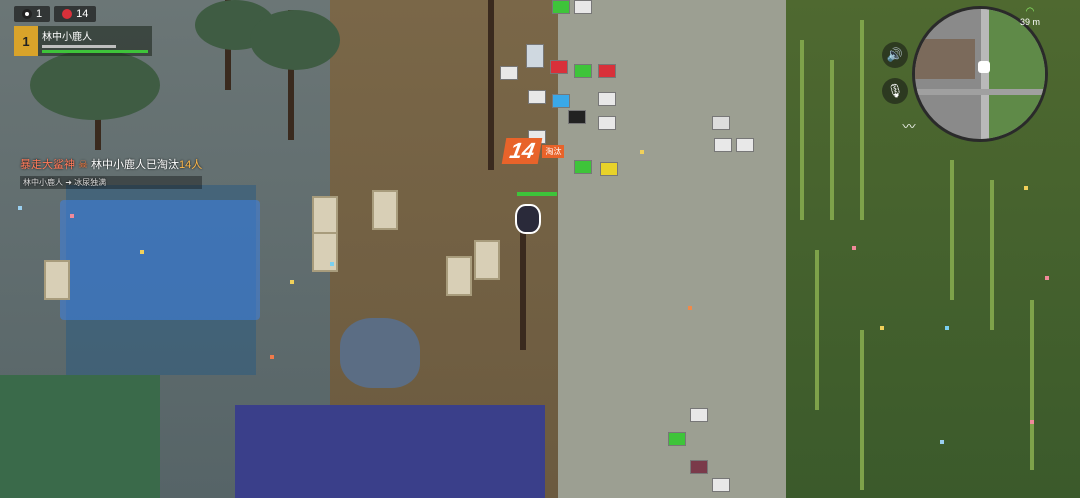 The width and height of the screenshot is (1080, 498). Describe the element at coordinates (83, 165) in the screenshot. I see `kill-icon: ☠` at that location.